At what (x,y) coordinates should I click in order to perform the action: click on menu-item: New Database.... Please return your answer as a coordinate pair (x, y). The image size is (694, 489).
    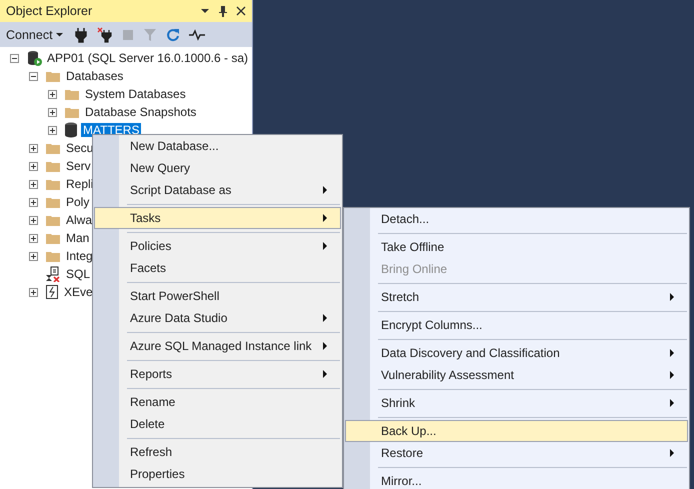
    Looking at the image, I should click on (217, 146).